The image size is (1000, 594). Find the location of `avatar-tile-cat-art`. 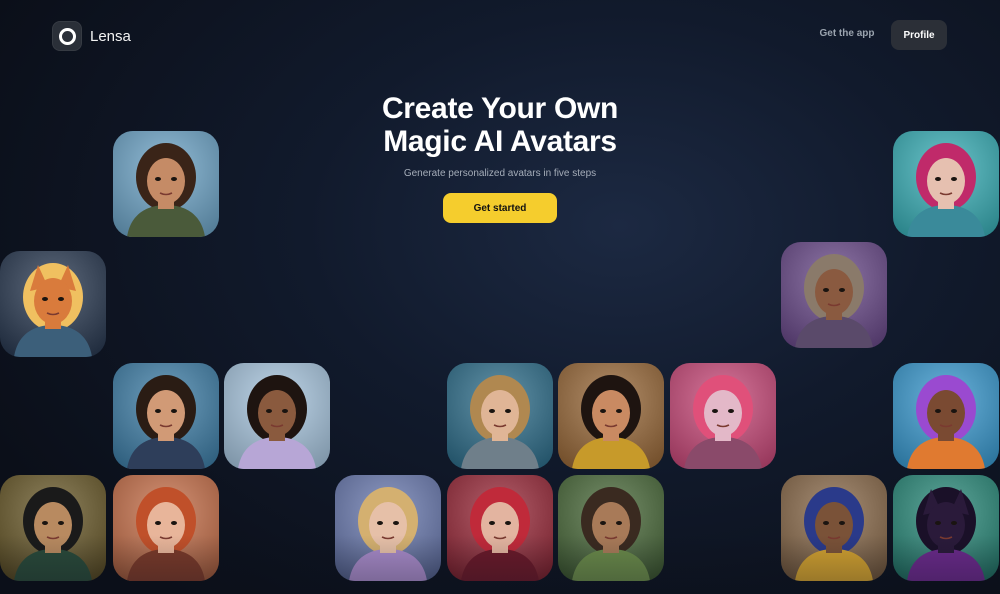

avatar-tile-cat-art is located at coordinates (946, 528).